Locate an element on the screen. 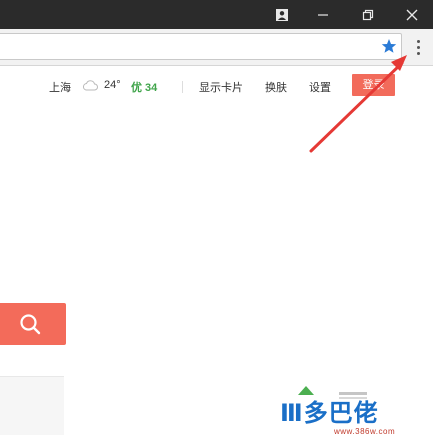 This screenshot has width=433, height=436. browser-menu-button is located at coordinates (418, 47).